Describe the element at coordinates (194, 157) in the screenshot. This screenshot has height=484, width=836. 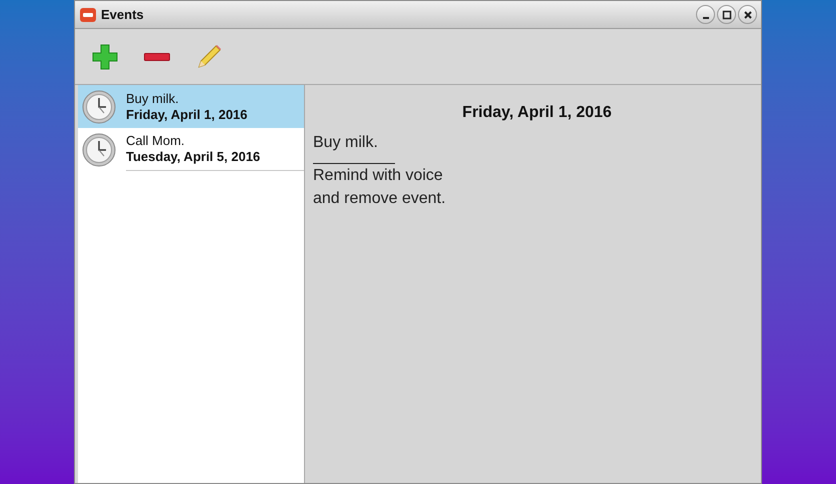
I see `event-date: Tuesday, April 5, 2016` at that location.